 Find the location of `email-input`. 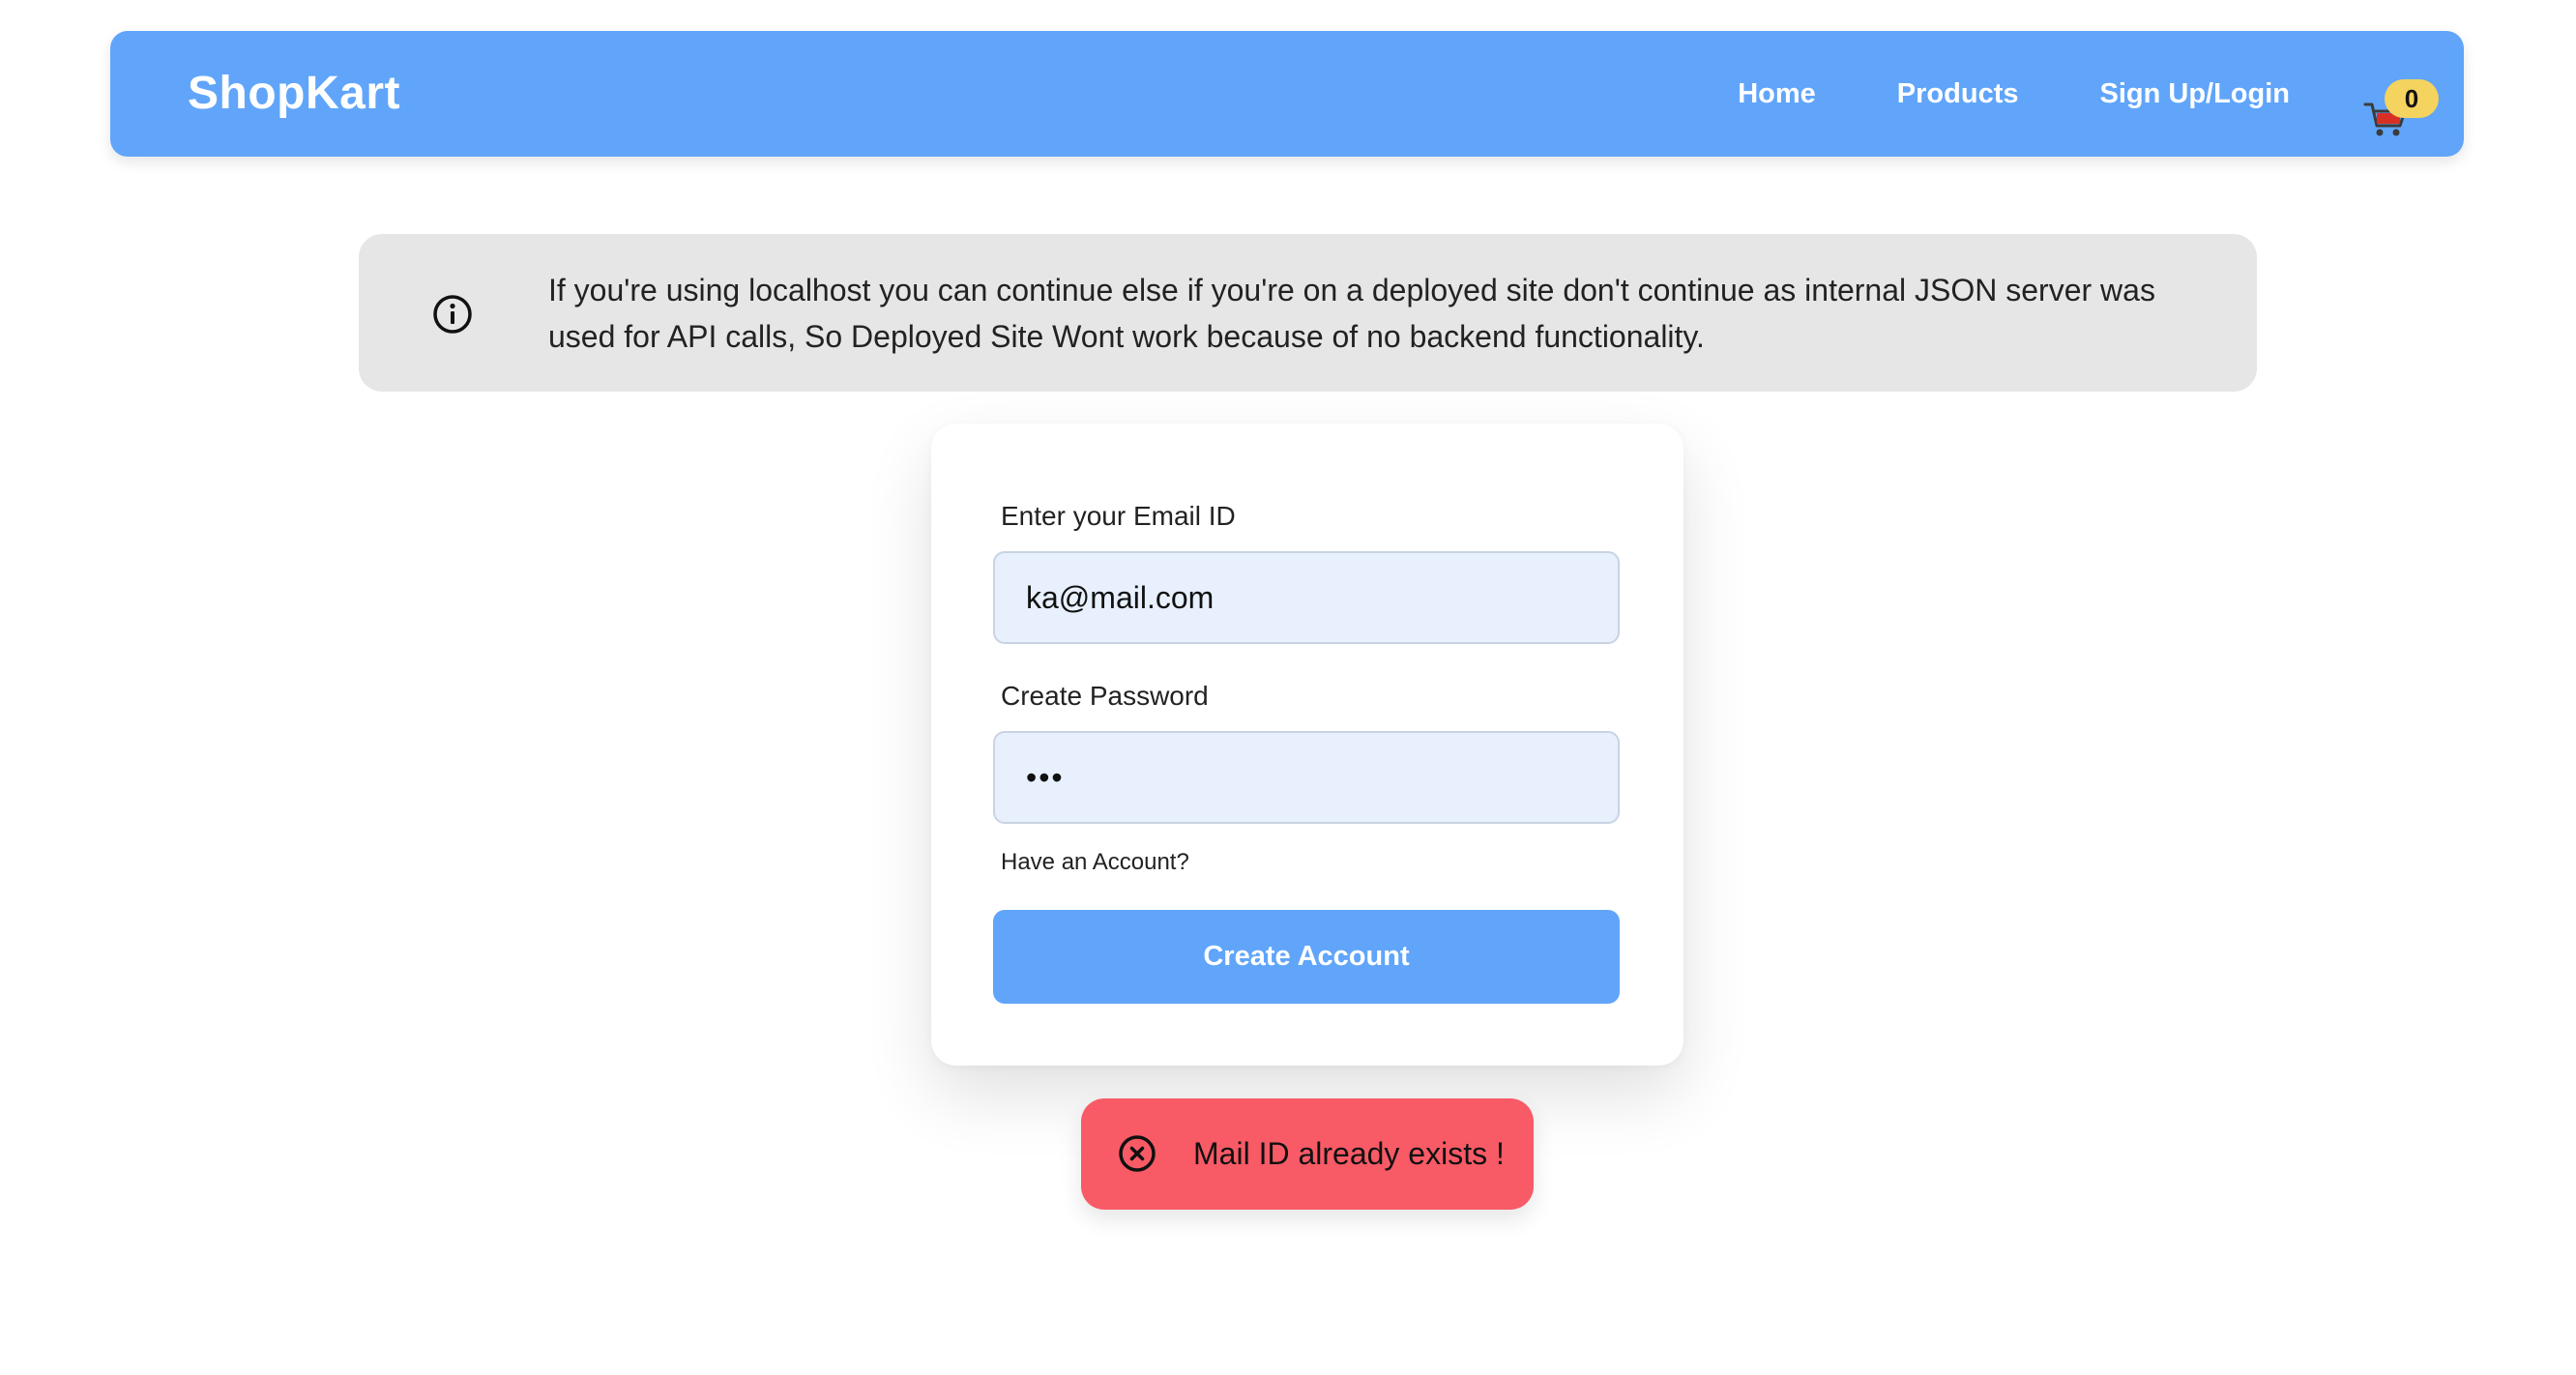

email-input is located at coordinates (1306, 597).